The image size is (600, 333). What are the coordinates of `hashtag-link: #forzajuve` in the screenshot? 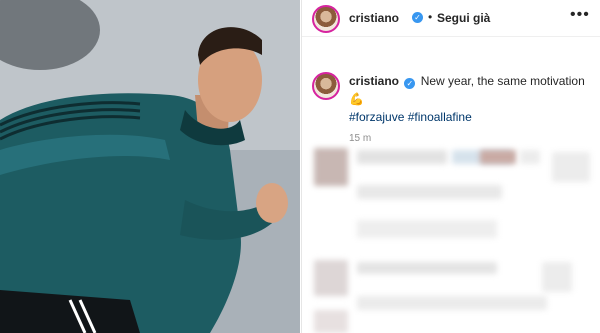 It's located at (376, 117).